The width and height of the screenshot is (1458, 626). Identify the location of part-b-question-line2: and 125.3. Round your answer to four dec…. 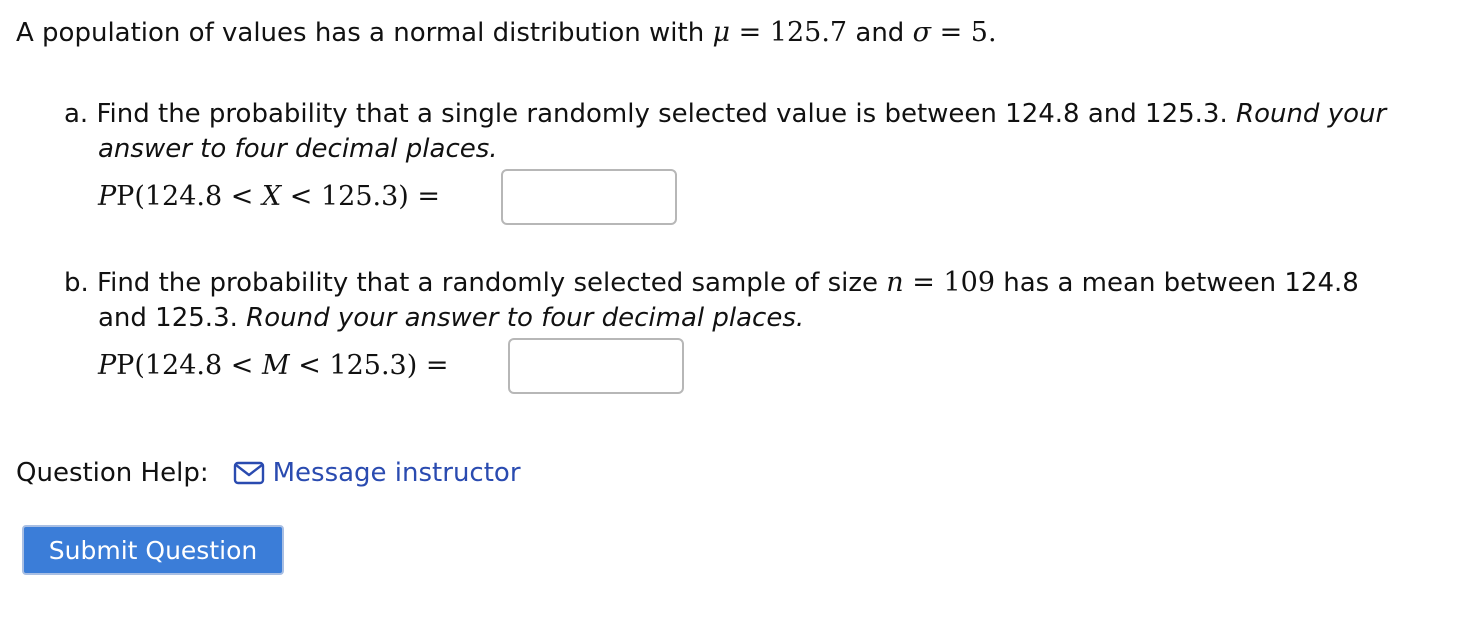
(451, 318).